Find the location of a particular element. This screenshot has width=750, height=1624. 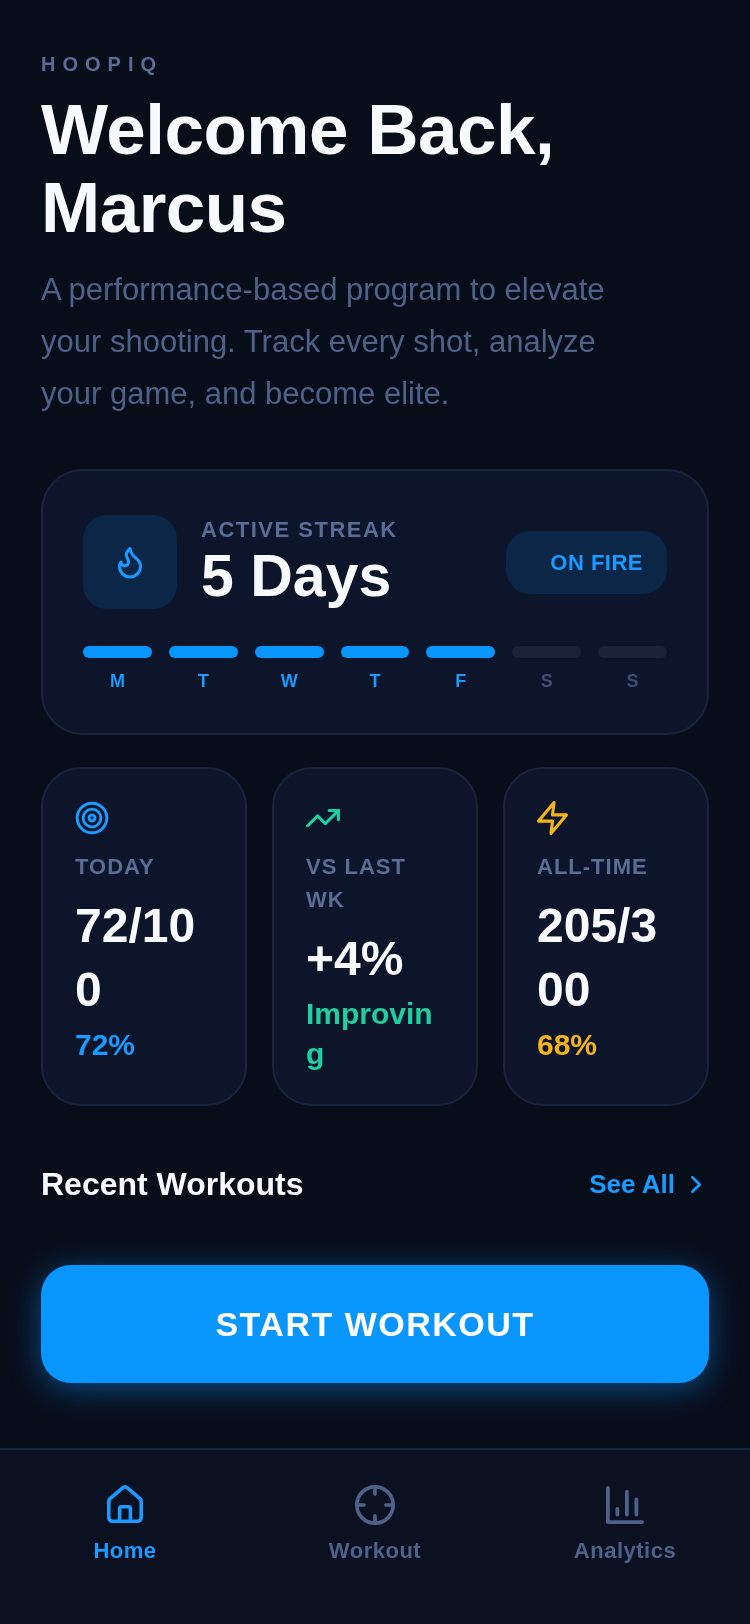

stat-detail: 72% is located at coordinates (106, 1045).